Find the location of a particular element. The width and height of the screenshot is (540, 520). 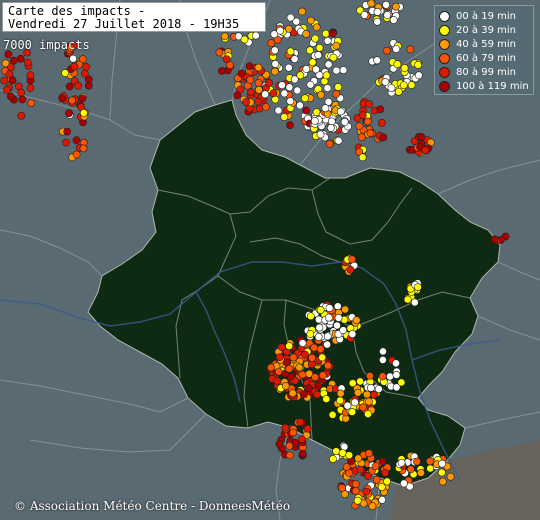

legend-label-2: 40 à 59 min is located at coordinates (486, 44).